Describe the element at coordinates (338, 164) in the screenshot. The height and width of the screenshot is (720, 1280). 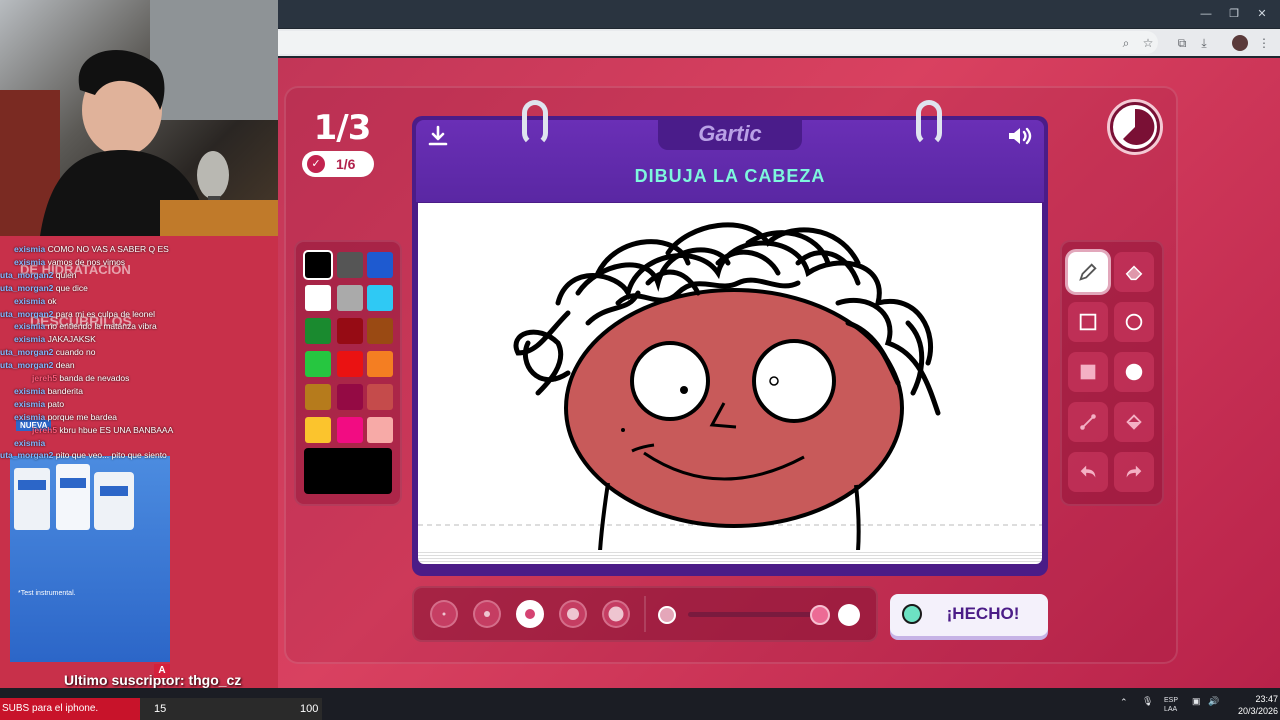
I see `player-progress-badge: ✓ 1/6` at that location.